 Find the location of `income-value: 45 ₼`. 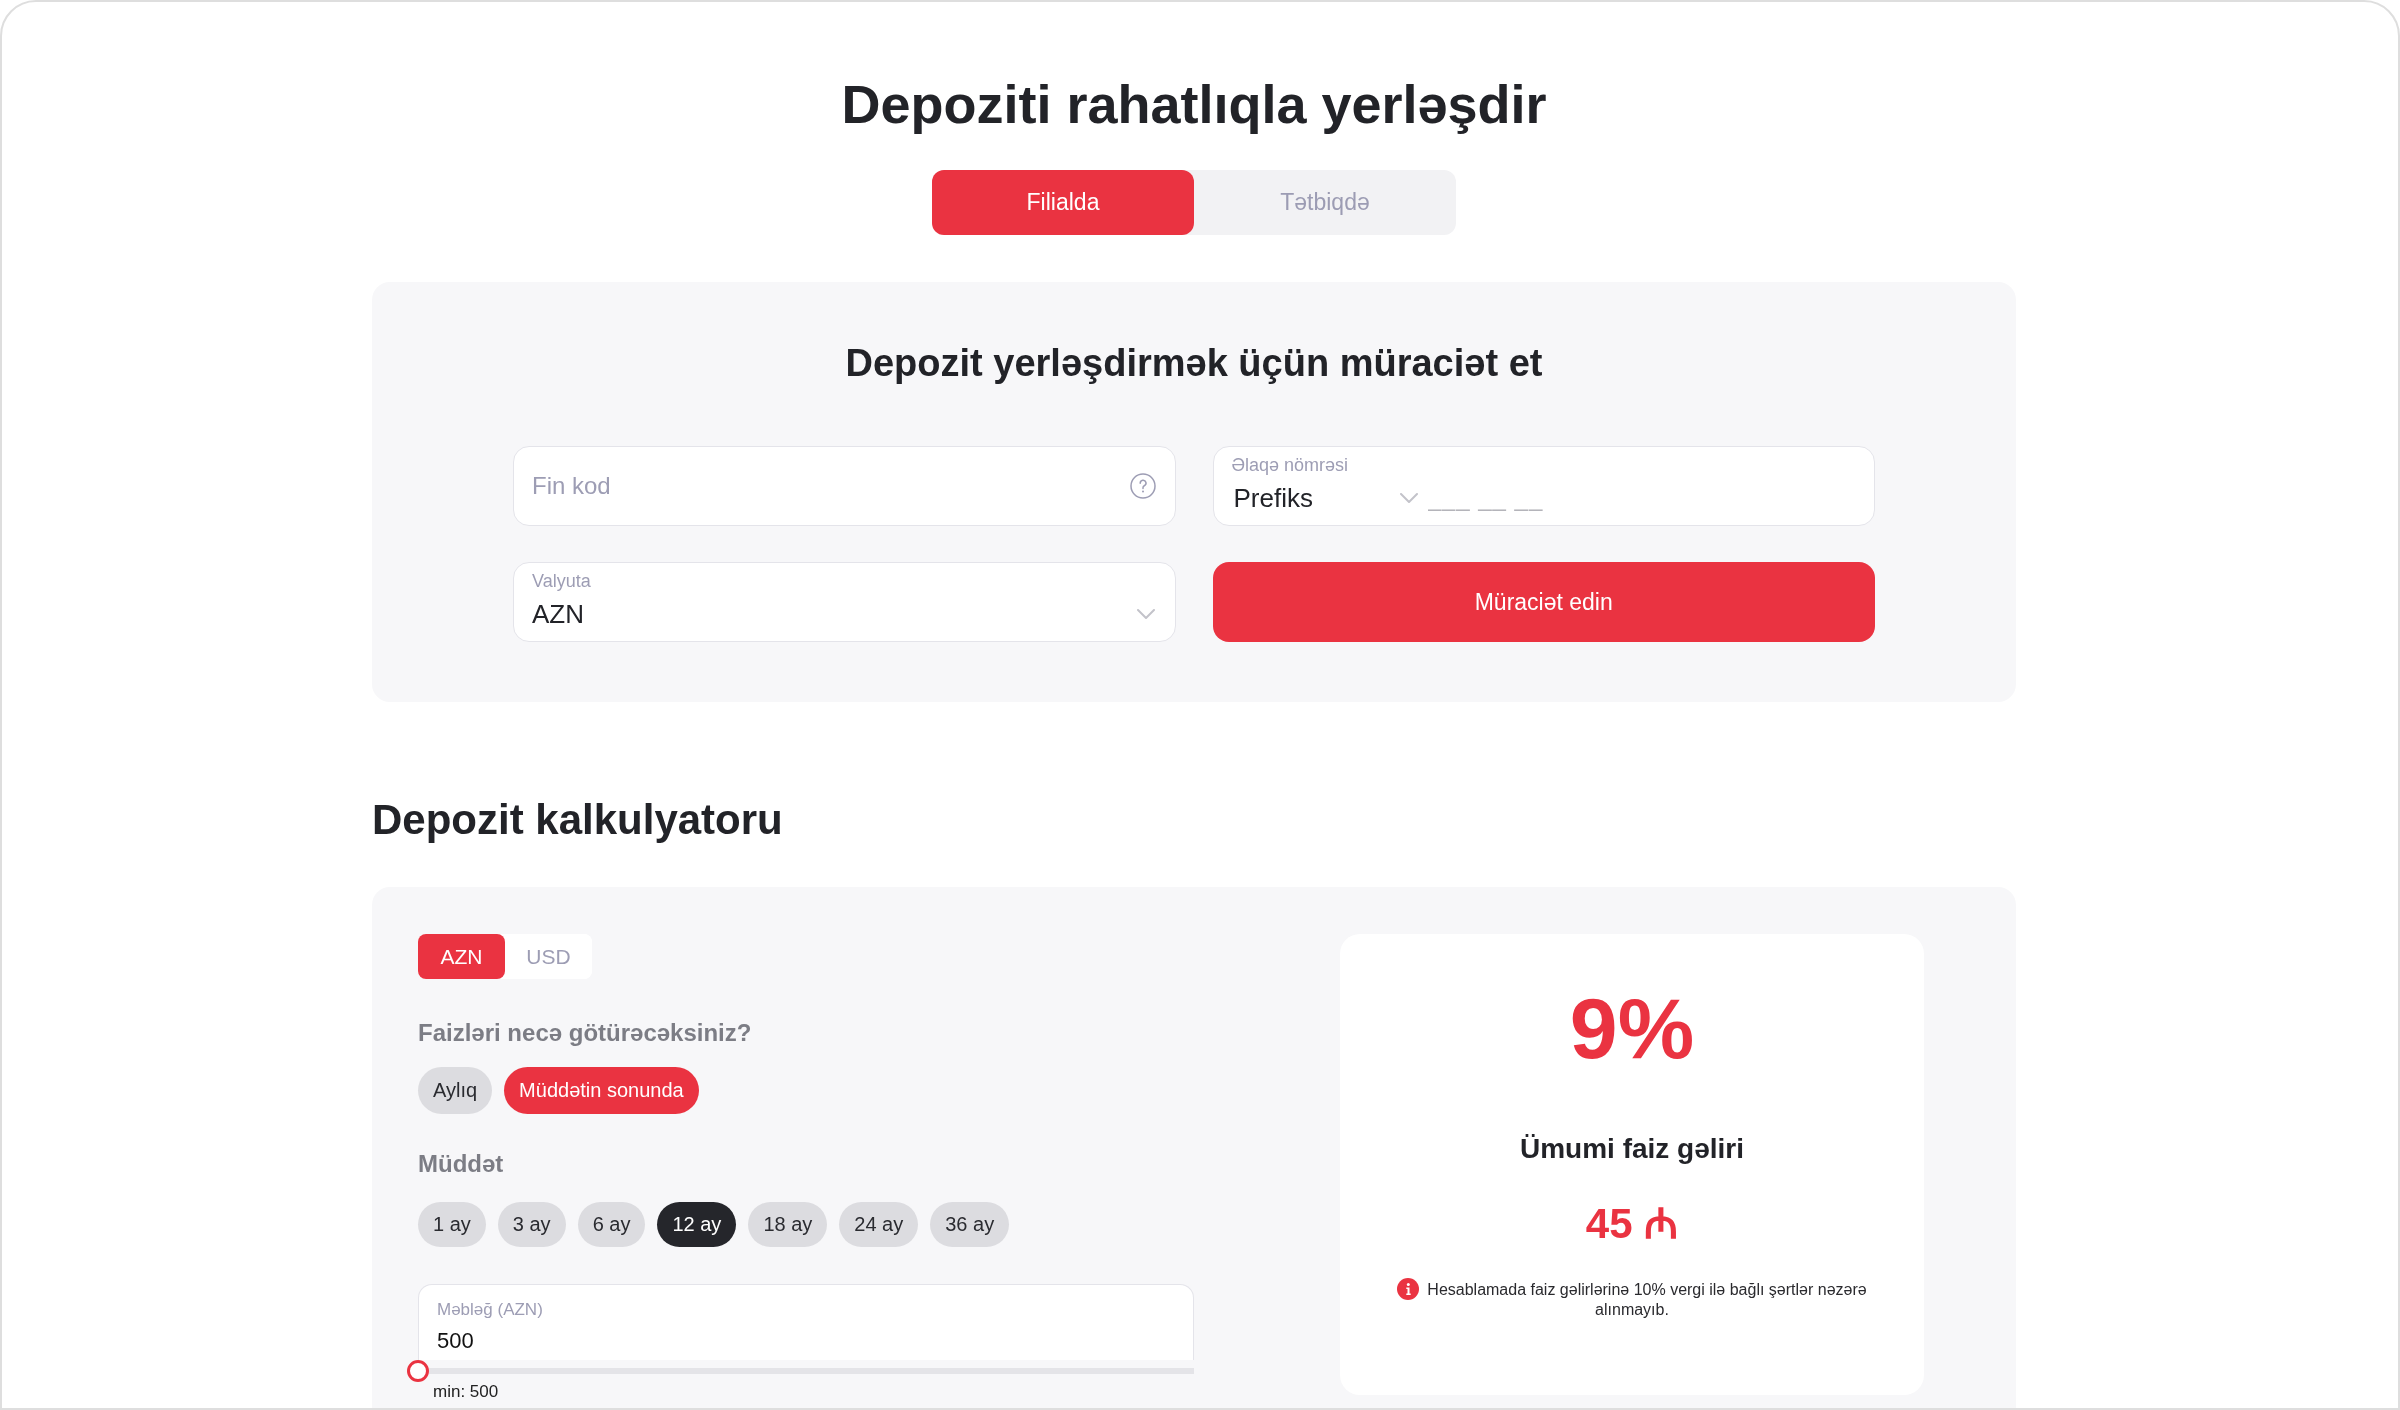

income-value: 45 ₼ is located at coordinates (1632, 1224).